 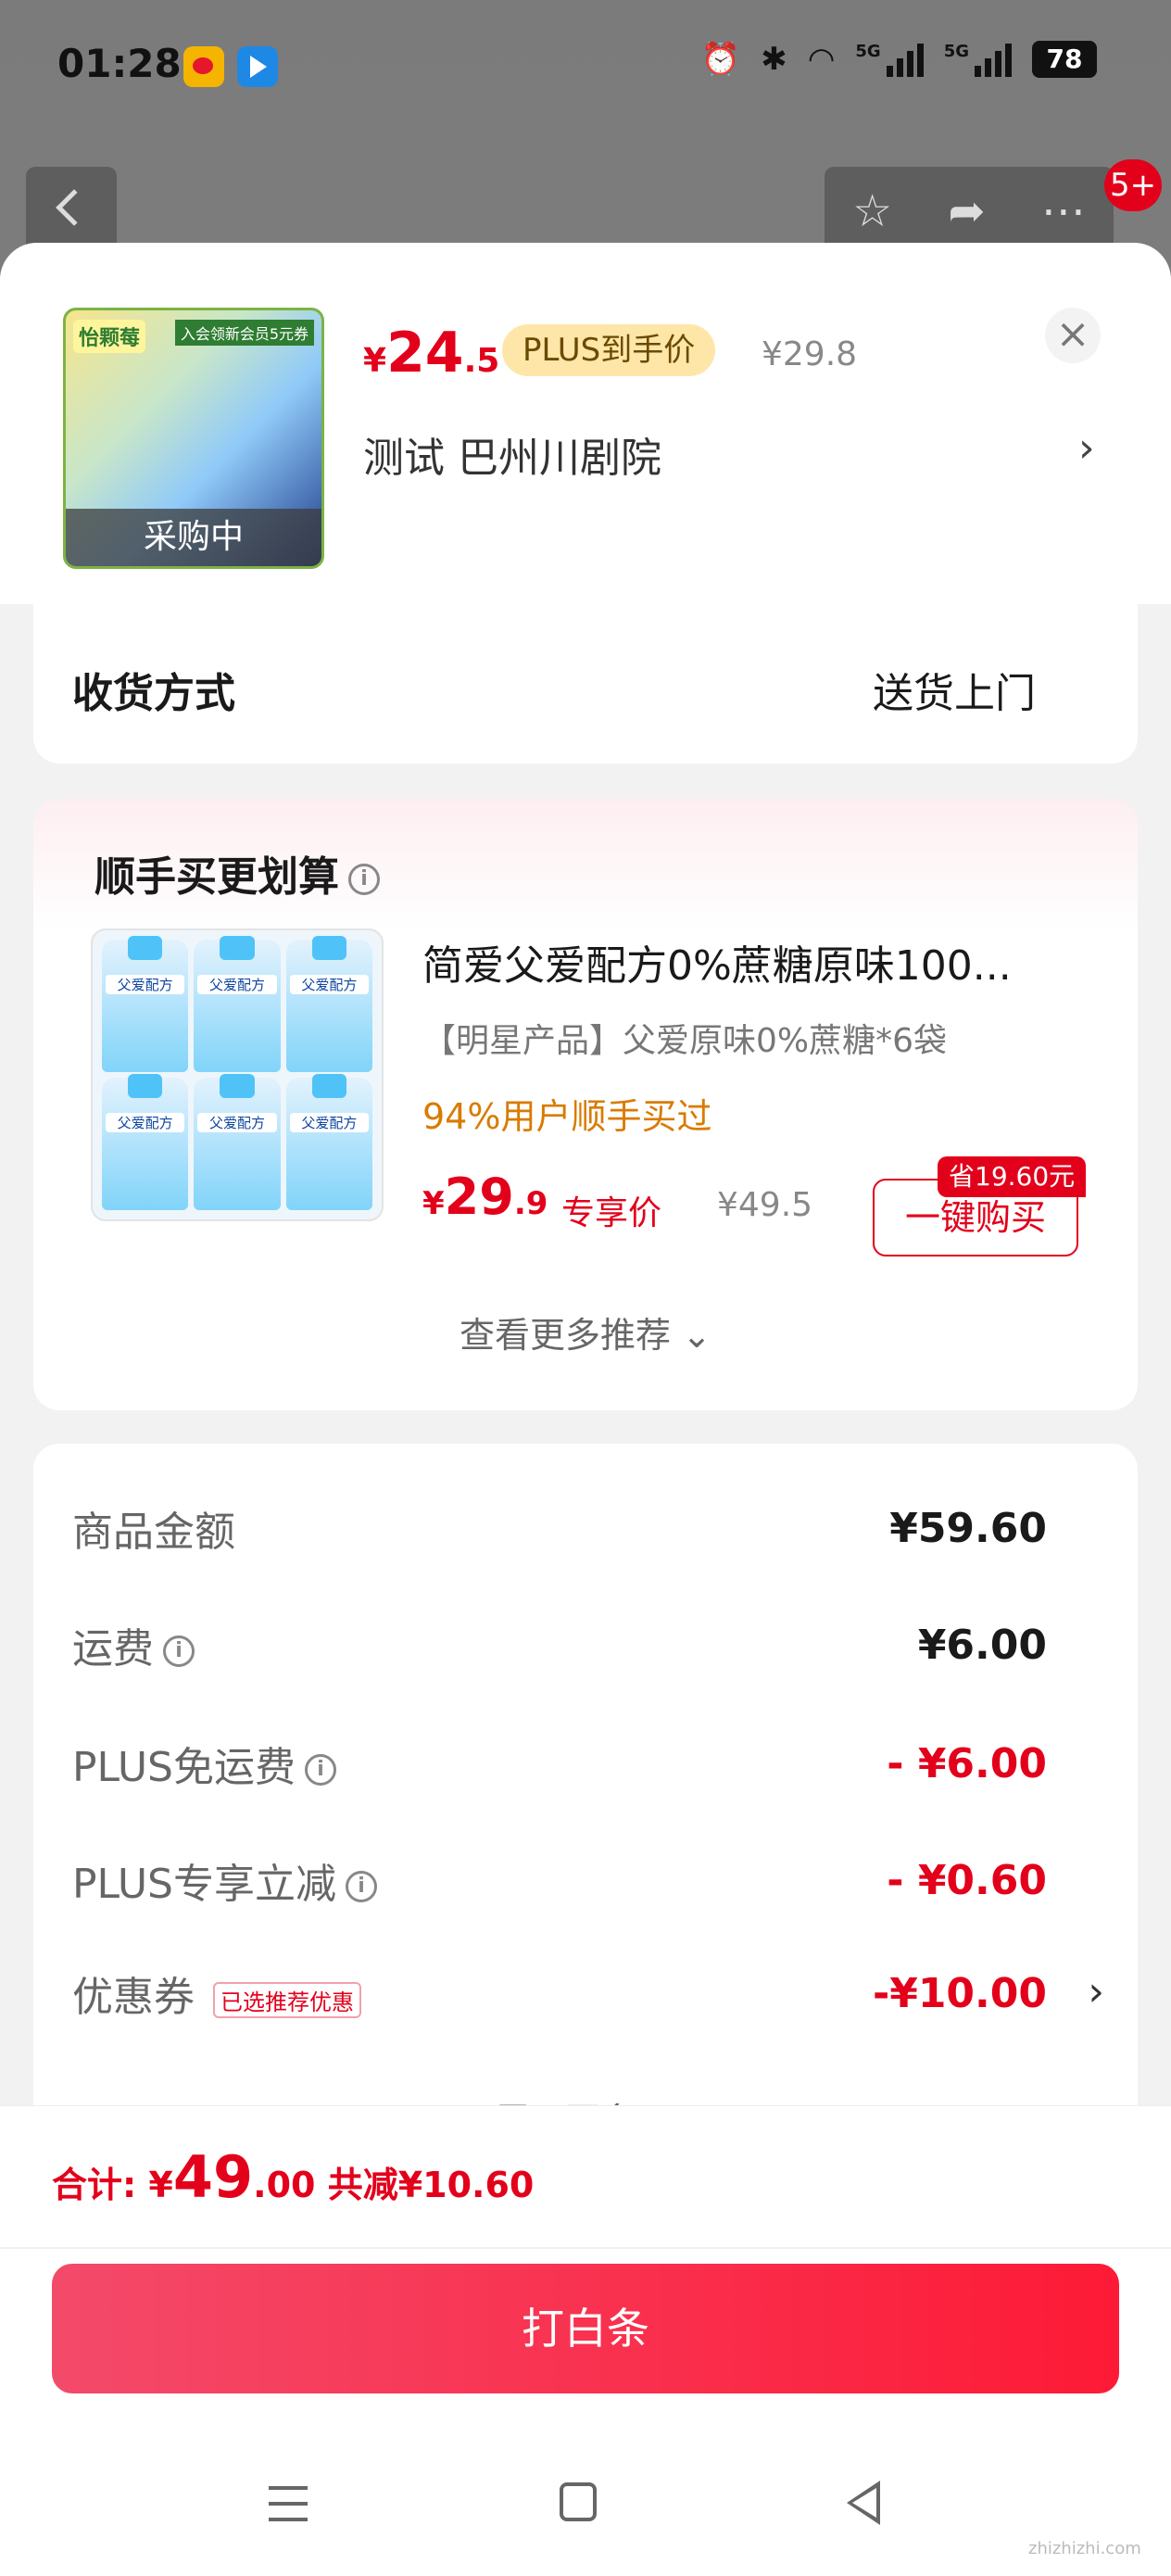 I want to click on recommendation-title: 顺手买更划算 i, so click(x=237, y=873).